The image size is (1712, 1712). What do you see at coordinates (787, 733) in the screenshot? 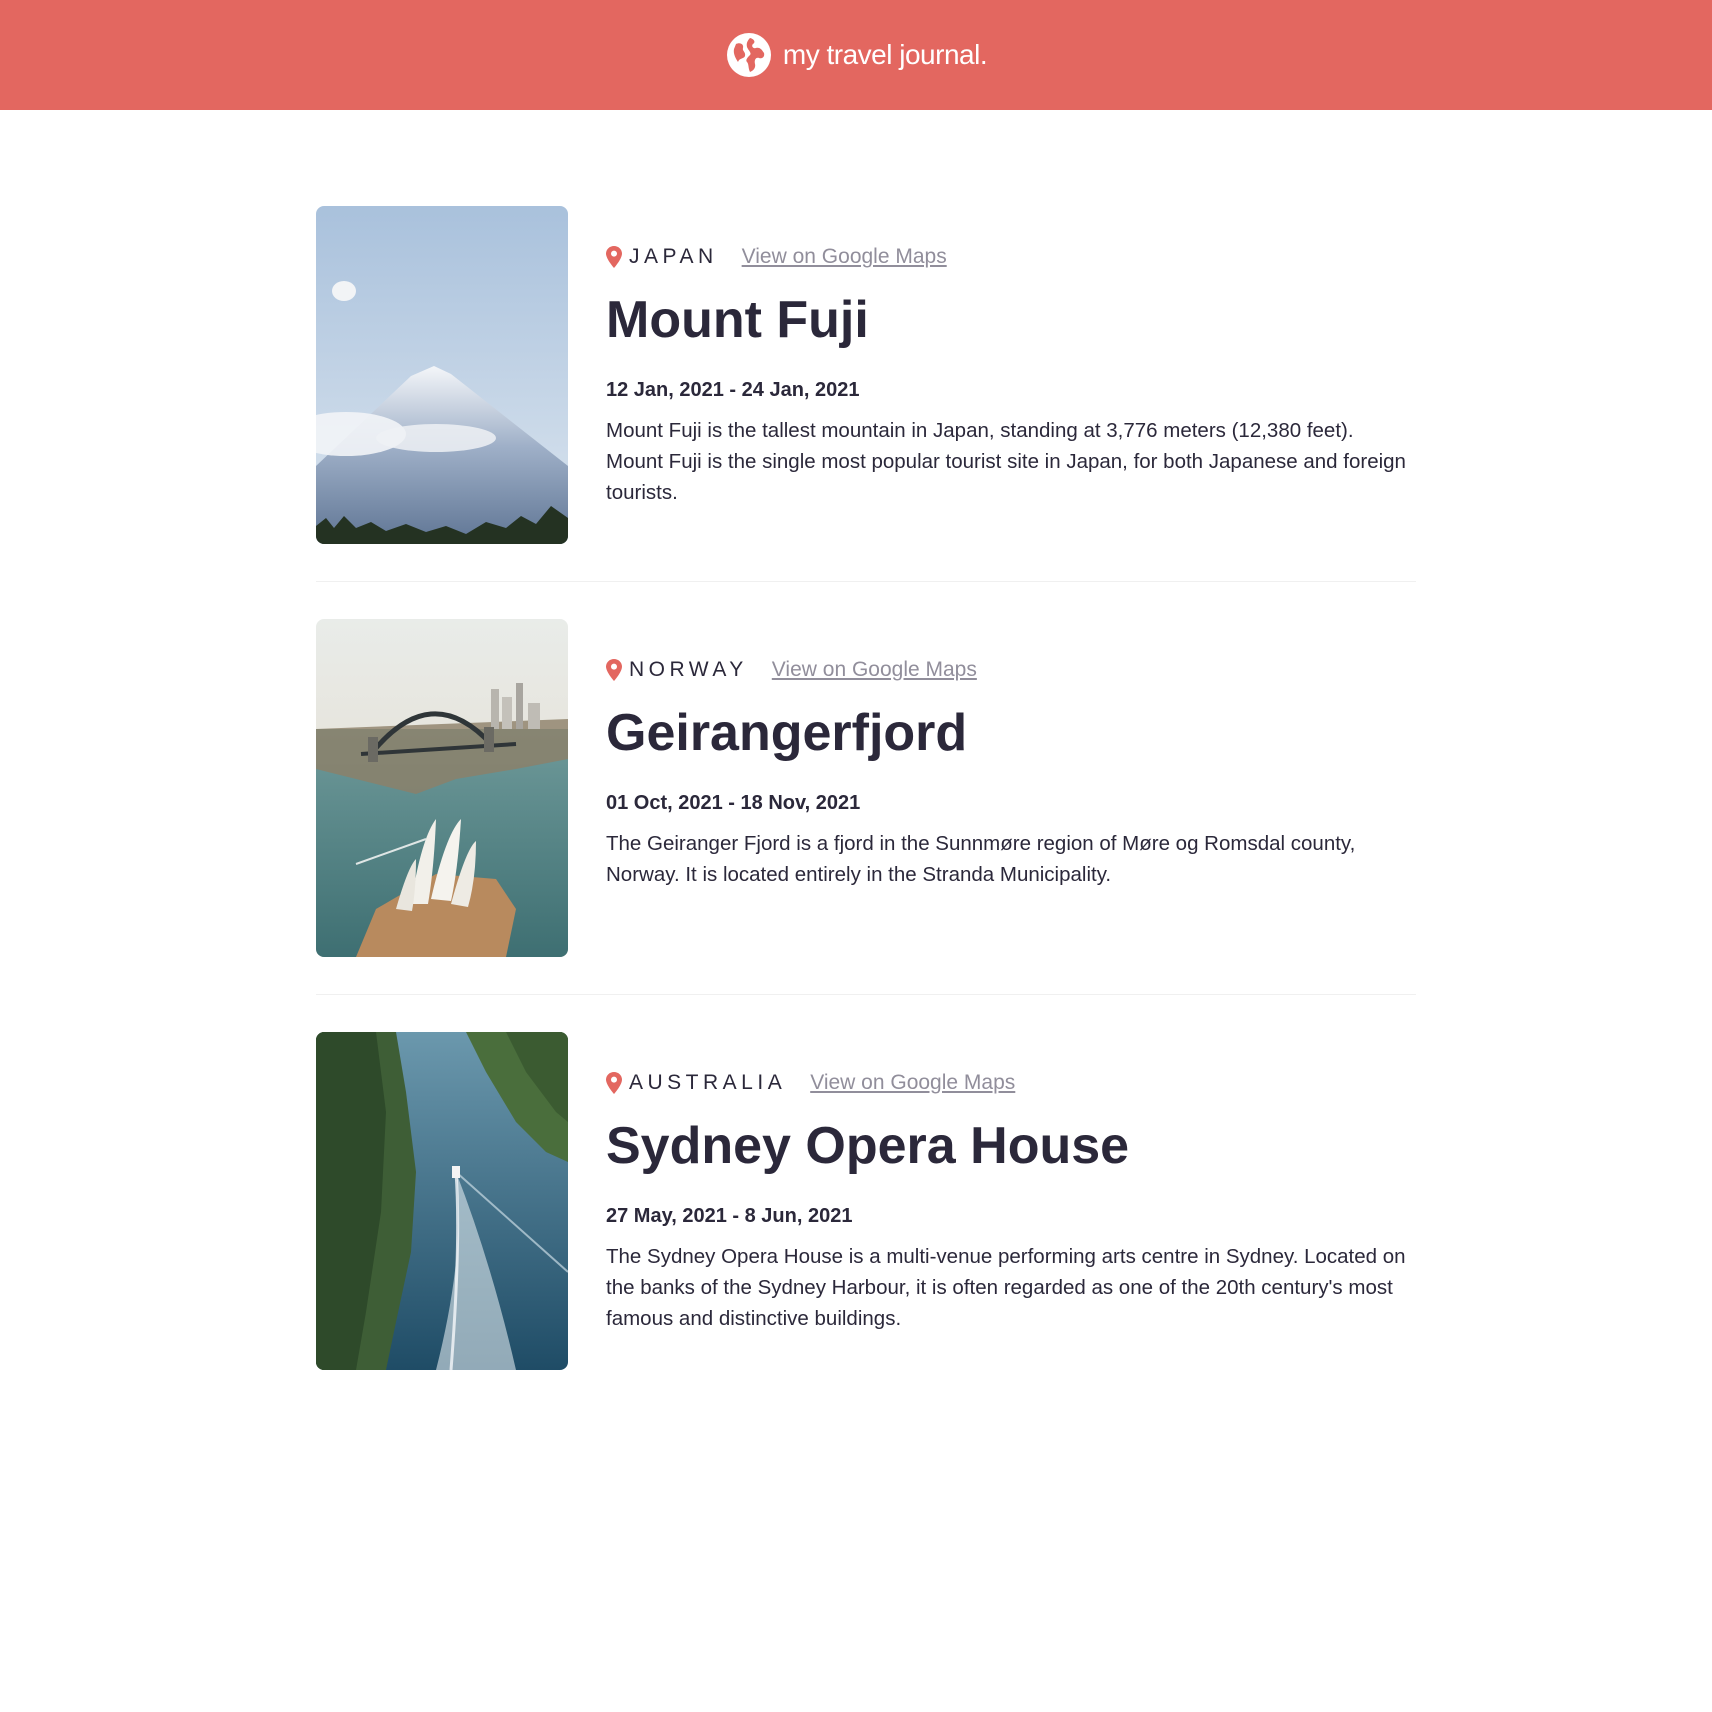
I see `entry-title: Geirangerfjord` at bounding box center [787, 733].